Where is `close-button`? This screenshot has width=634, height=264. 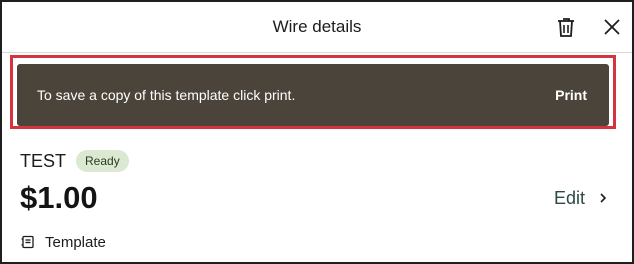 close-button is located at coordinates (612, 27).